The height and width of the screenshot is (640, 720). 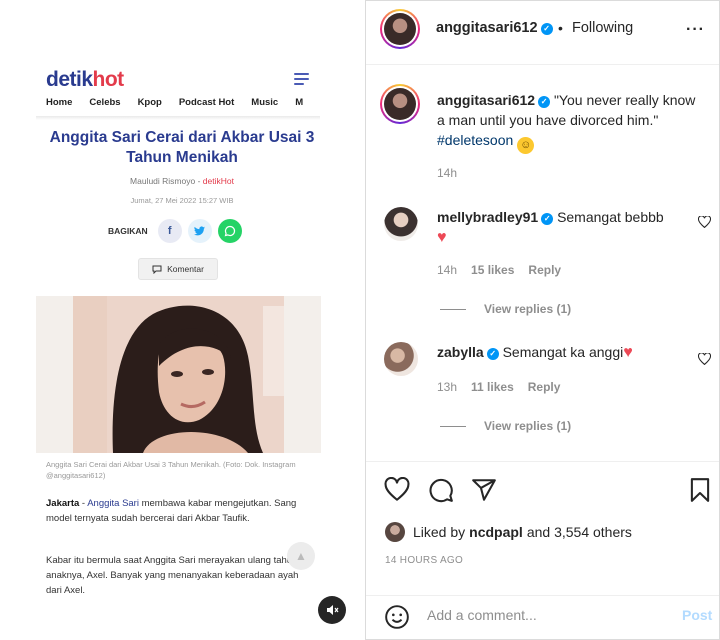 What do you see at coordinates (542, 617) in the screenshot?
I see `add-comment-bar: Add a comment... Post` at bounding box center [542, 617].